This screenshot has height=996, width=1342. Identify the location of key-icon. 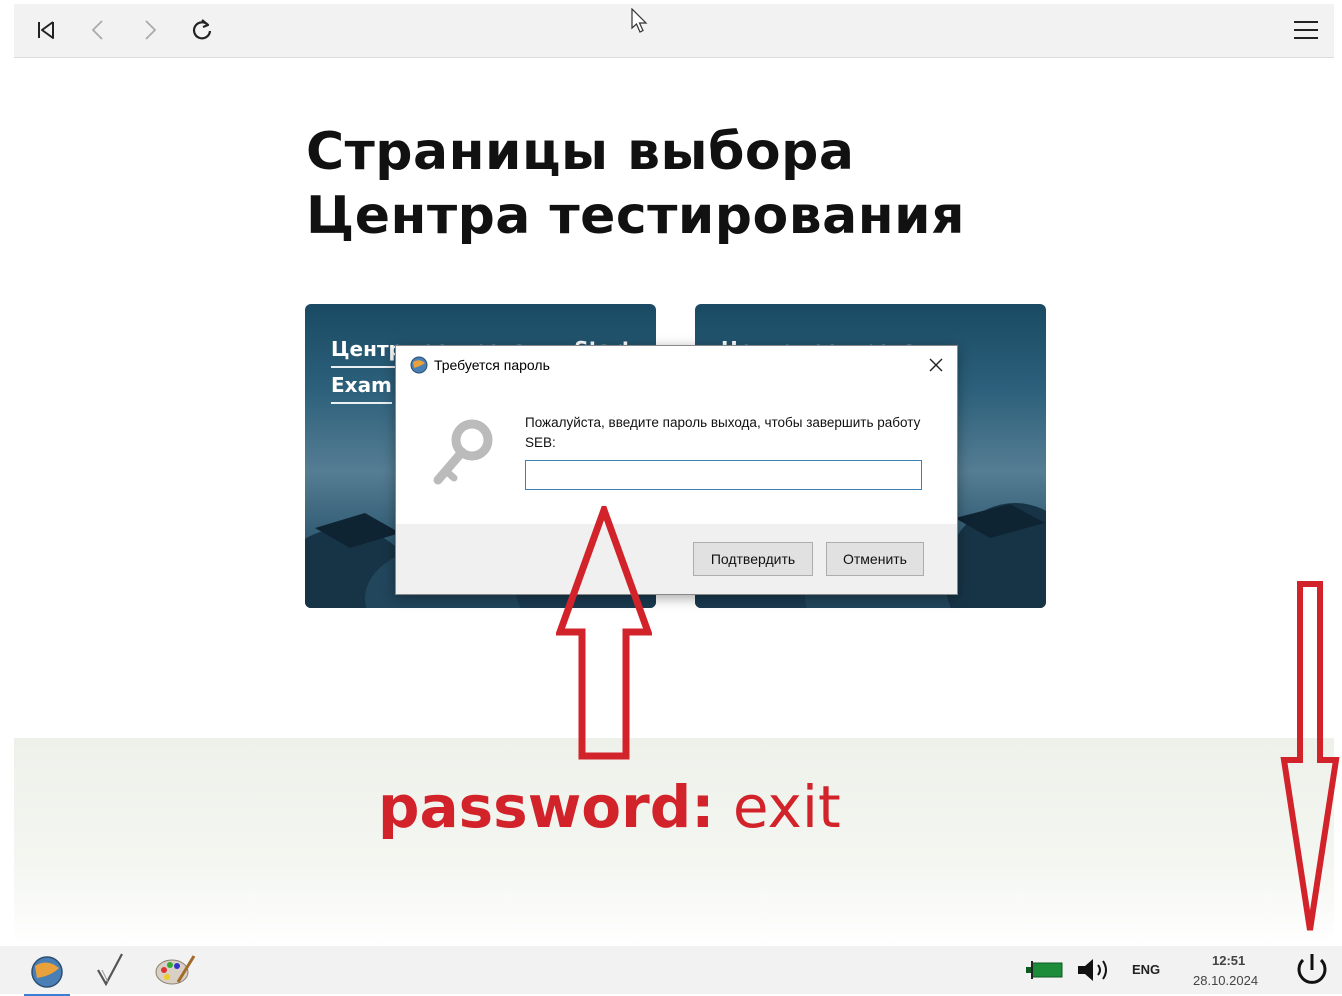
(463, 455).